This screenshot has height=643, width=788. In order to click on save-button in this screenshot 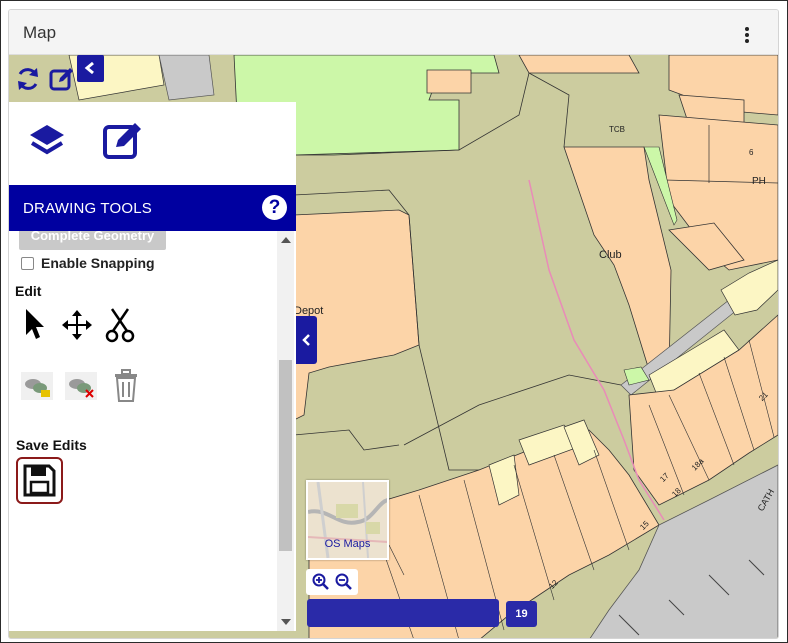, I will do `click(39, 480)`.